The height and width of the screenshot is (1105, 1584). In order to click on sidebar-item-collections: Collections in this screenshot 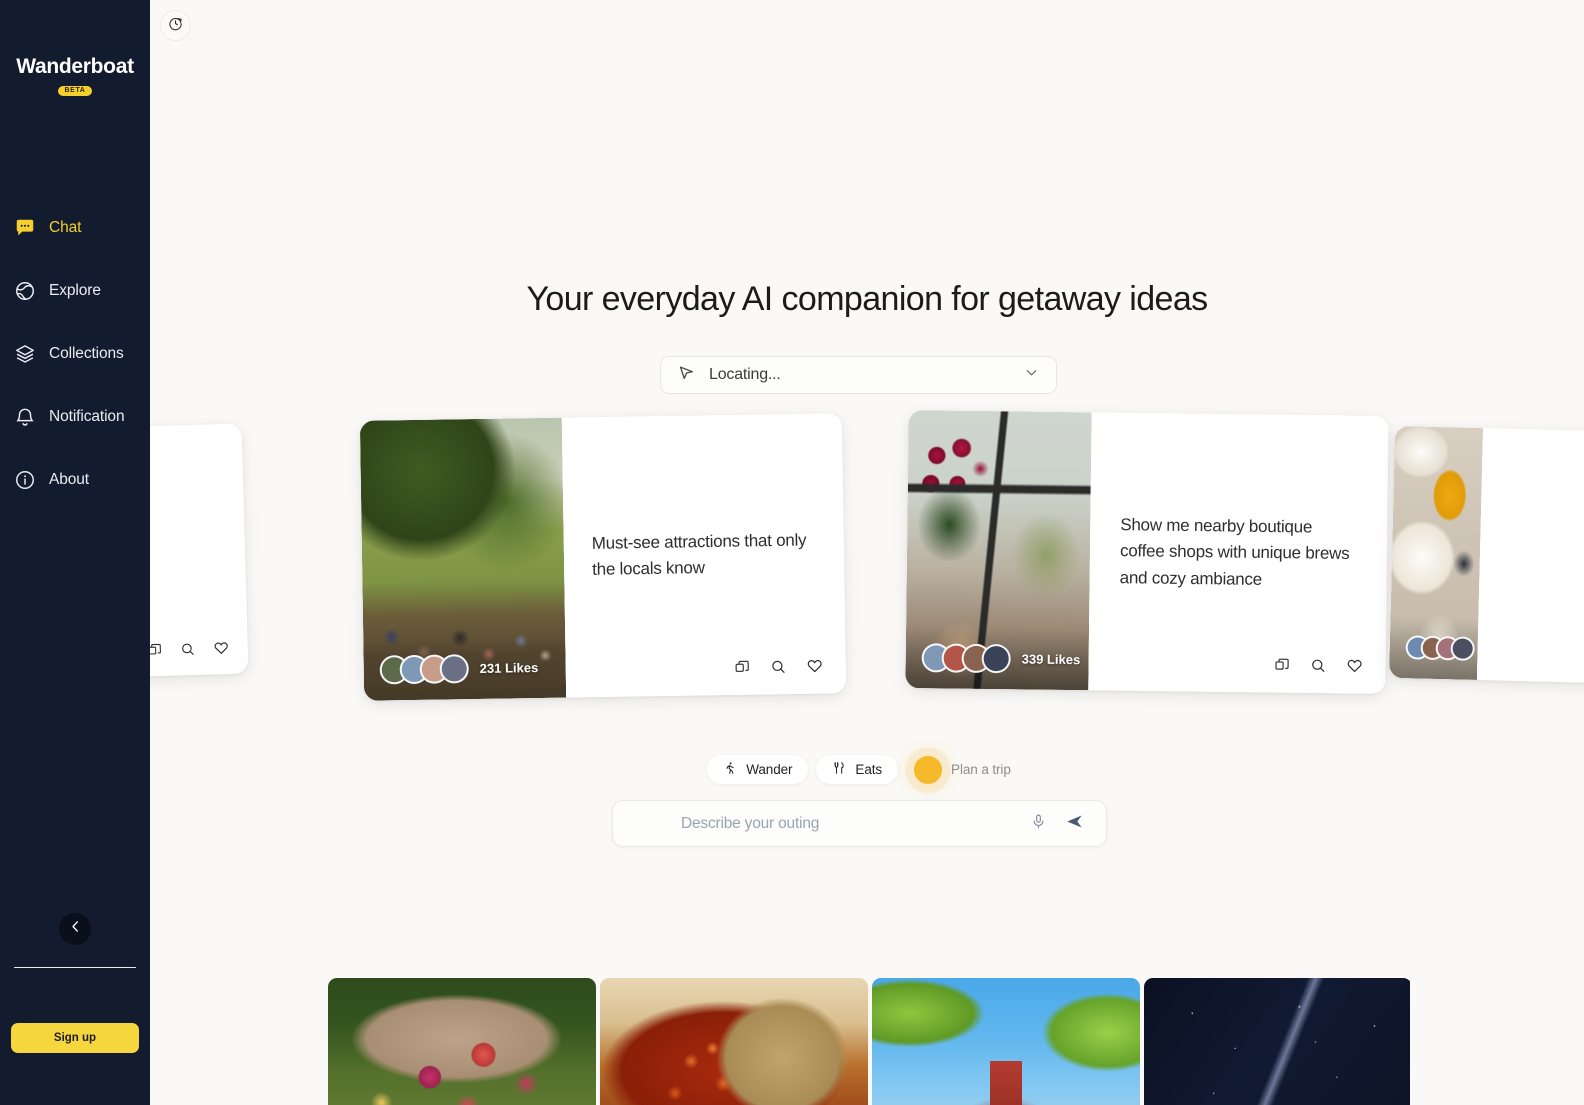, I will do `click(75, 354)`.